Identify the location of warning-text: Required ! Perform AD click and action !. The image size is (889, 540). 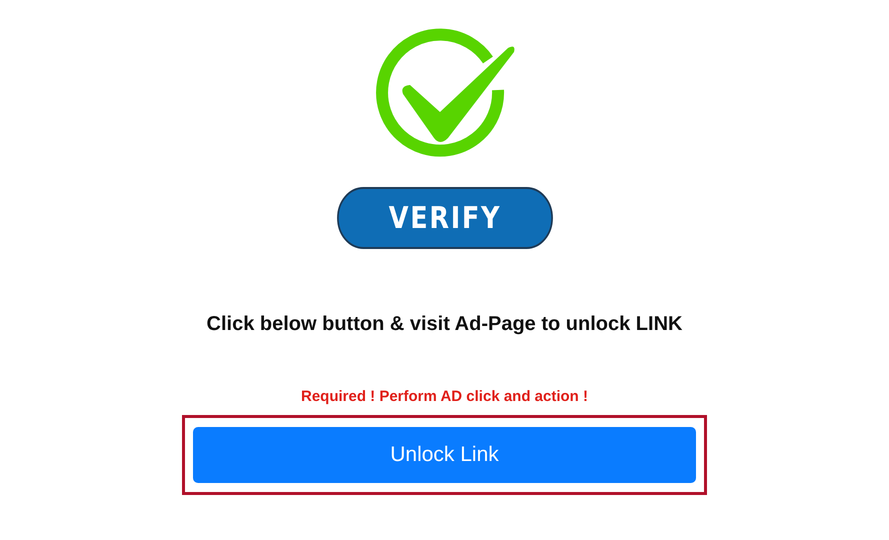
(444, 396).